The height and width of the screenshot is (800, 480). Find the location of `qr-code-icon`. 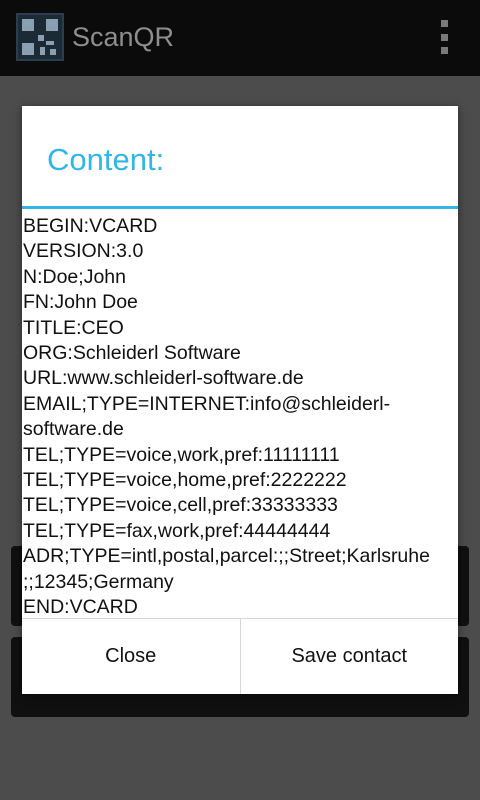

qr-code-icon is located at coordinates (40, 37).